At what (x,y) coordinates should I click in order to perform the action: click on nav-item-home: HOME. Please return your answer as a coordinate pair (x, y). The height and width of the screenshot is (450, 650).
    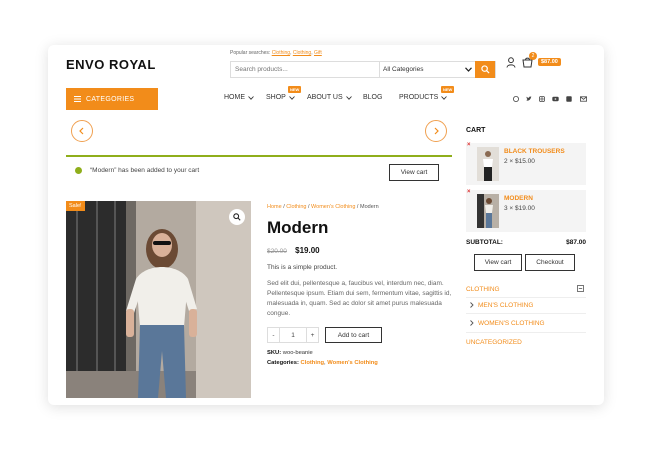
    Looking at the image, I should click on (239, 97).